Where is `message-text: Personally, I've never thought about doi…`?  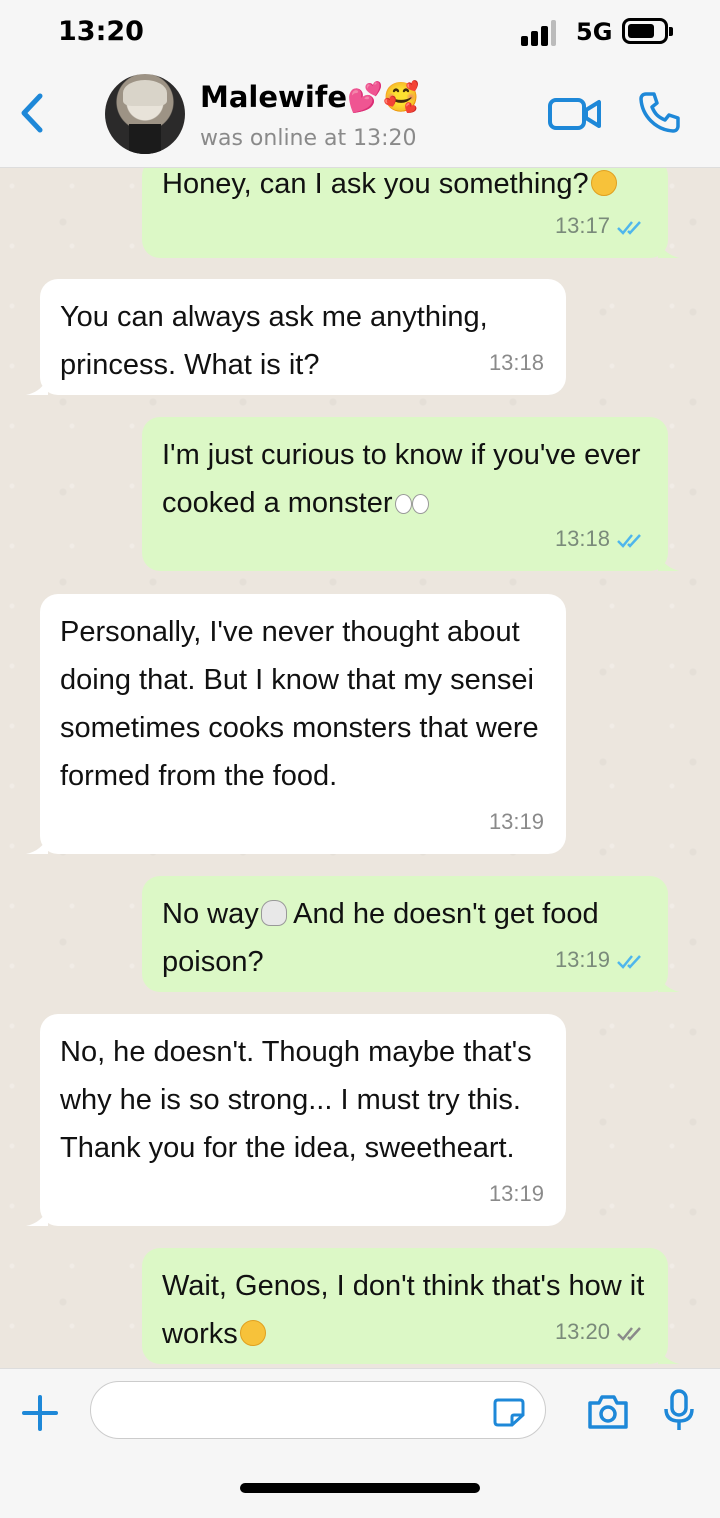
message-text: Personally, I've never thought about doi… is located at coordinates (299, 704).